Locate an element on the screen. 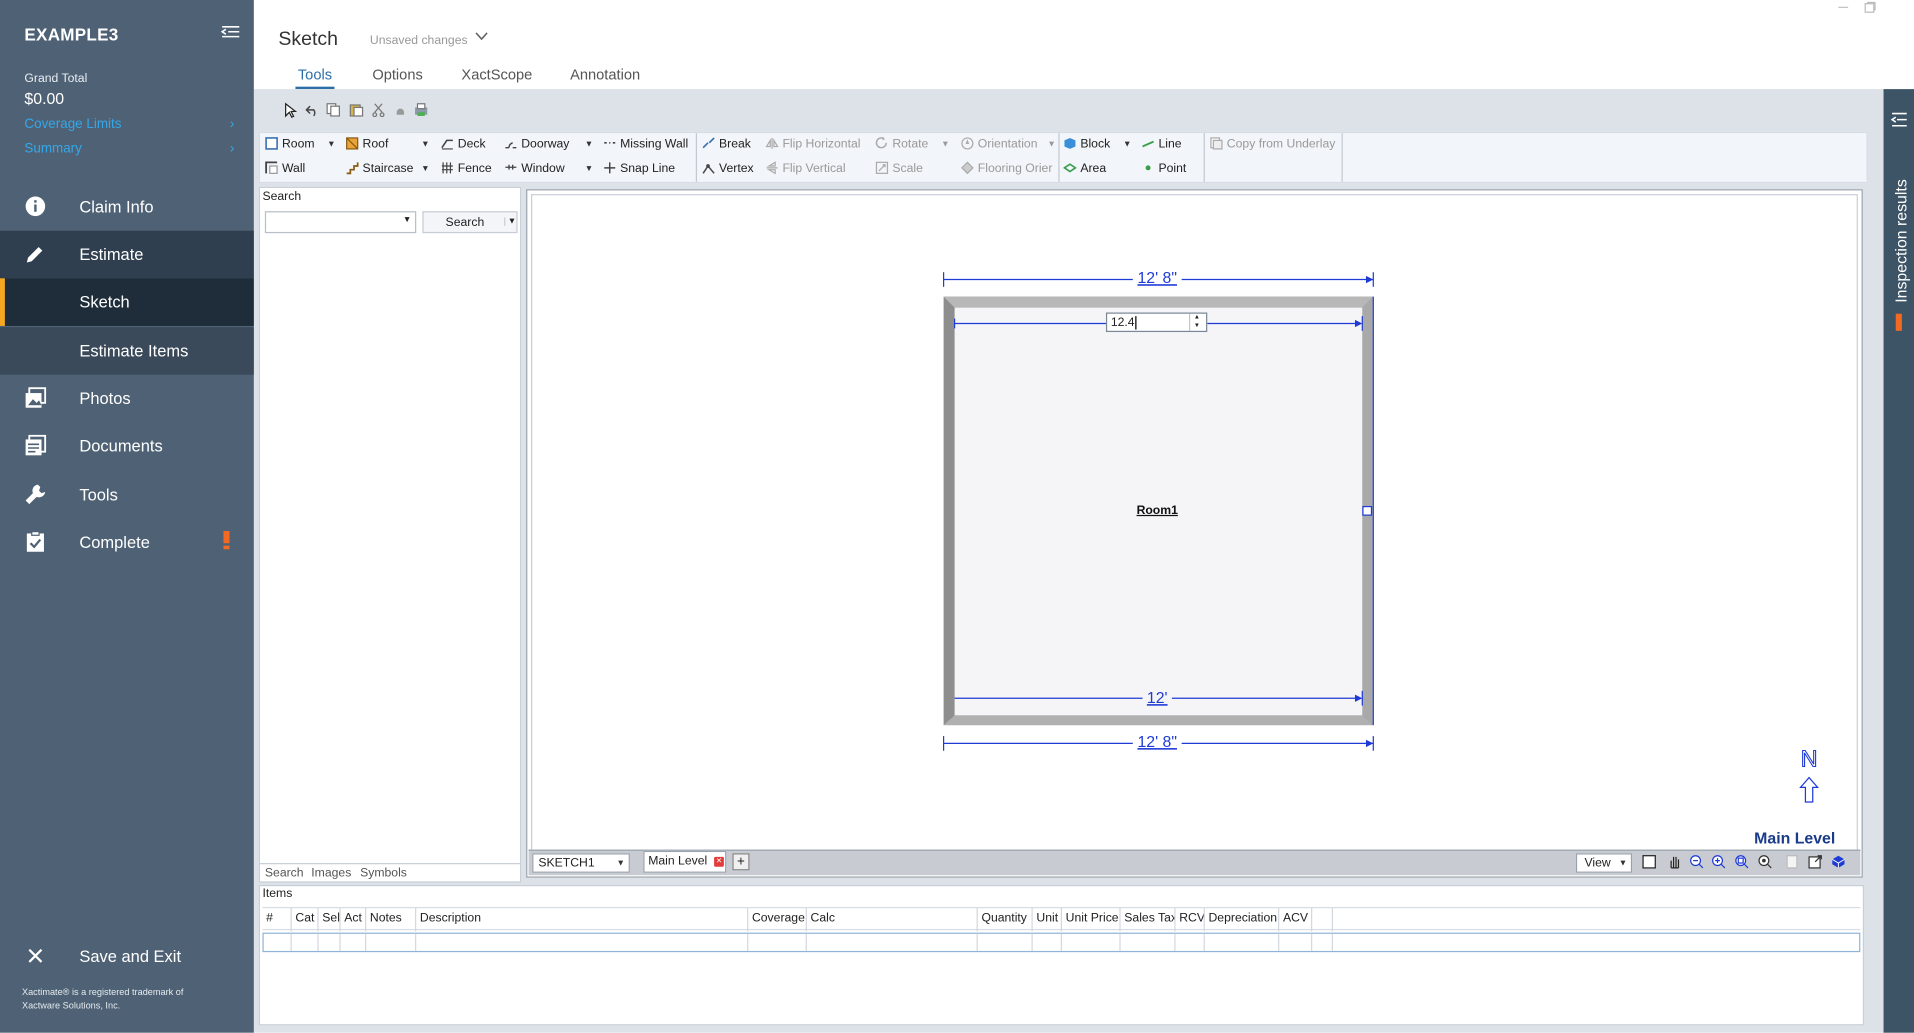  zoom-fit-icon is located at coordinates (1741, 862).